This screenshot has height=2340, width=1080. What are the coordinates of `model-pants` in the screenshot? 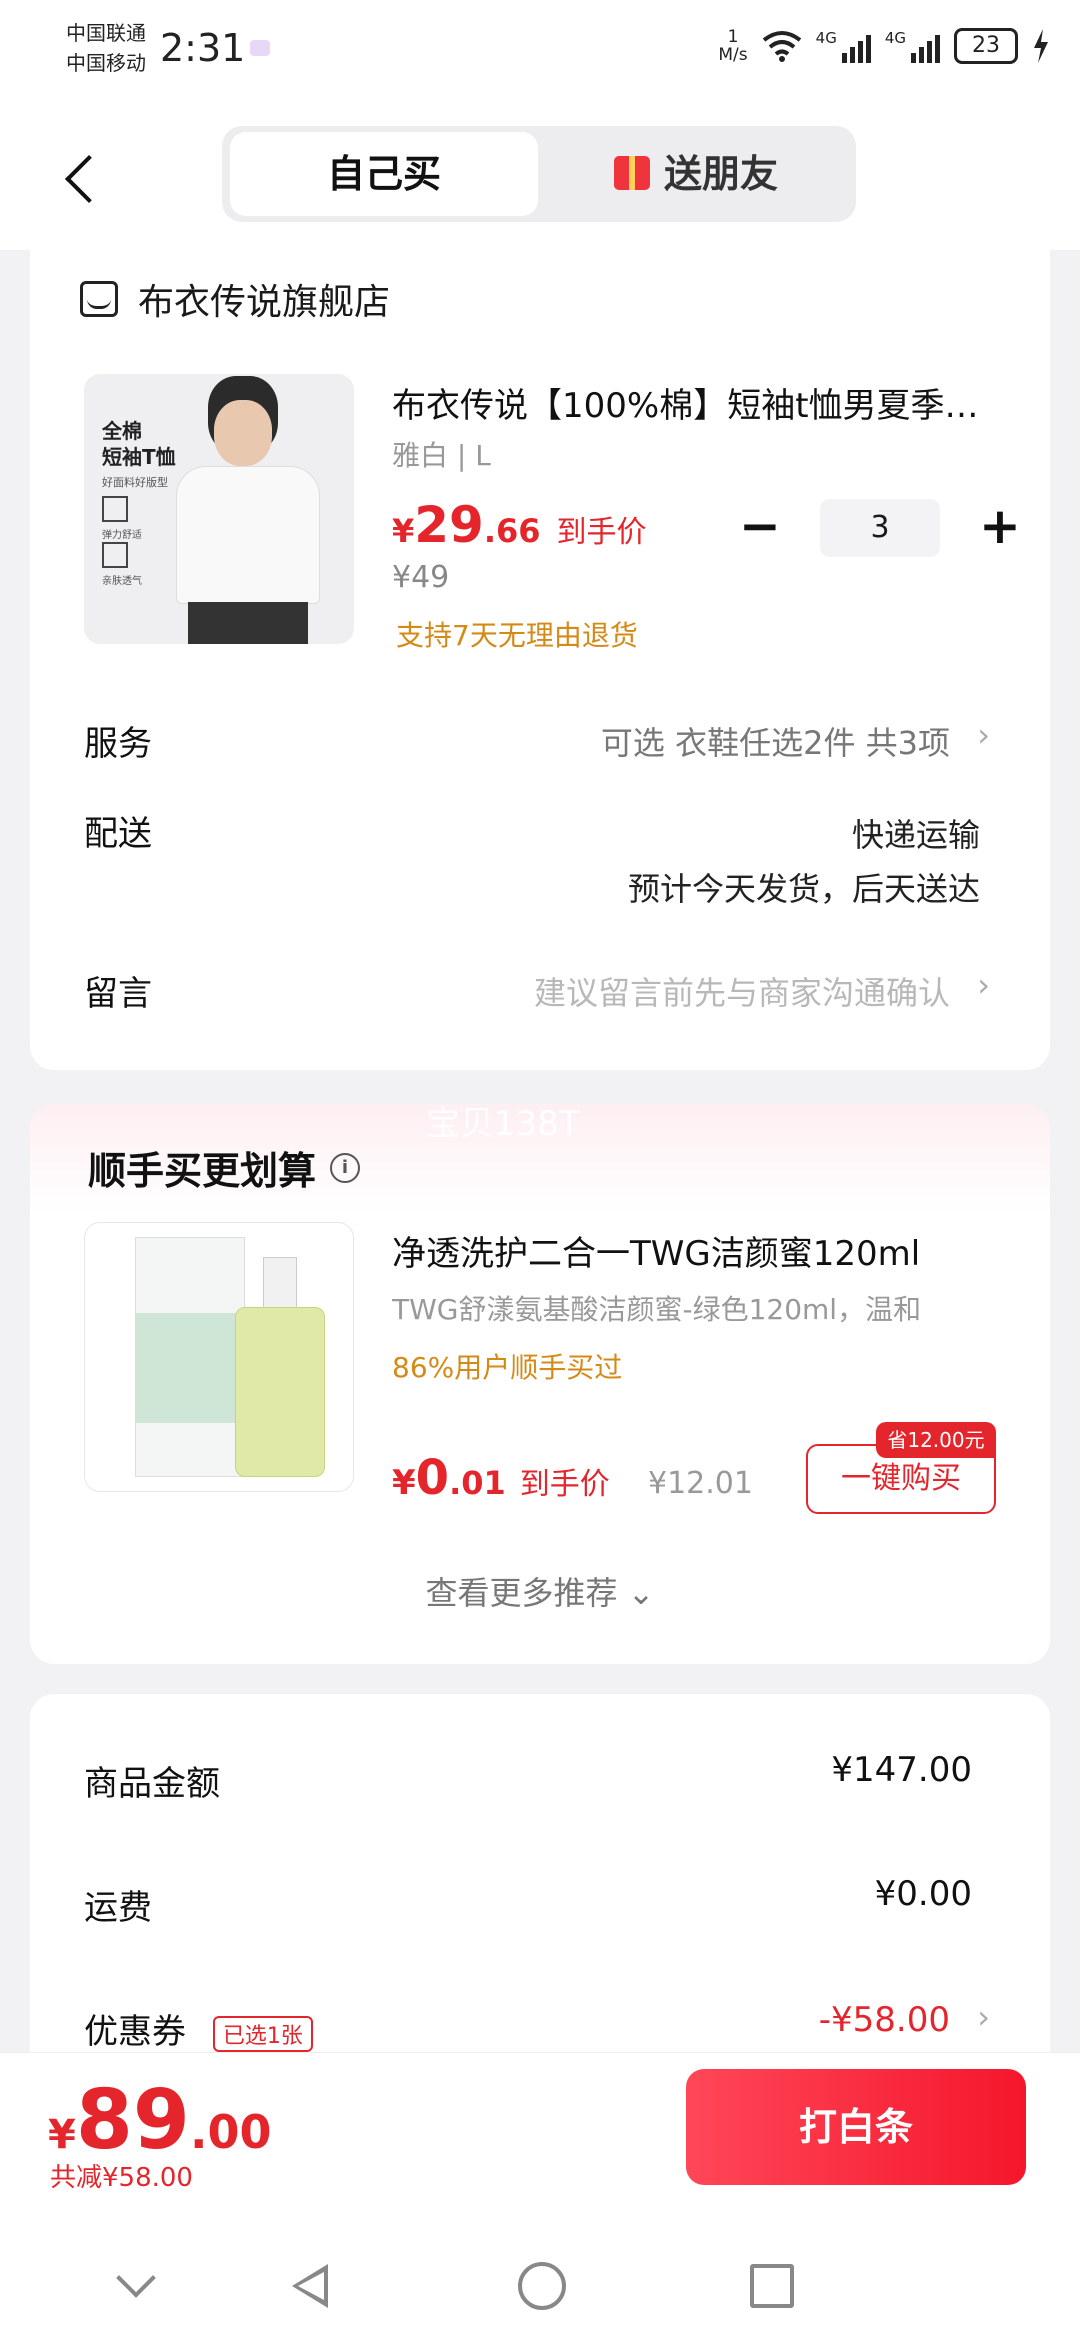 It's located at (248, 623).